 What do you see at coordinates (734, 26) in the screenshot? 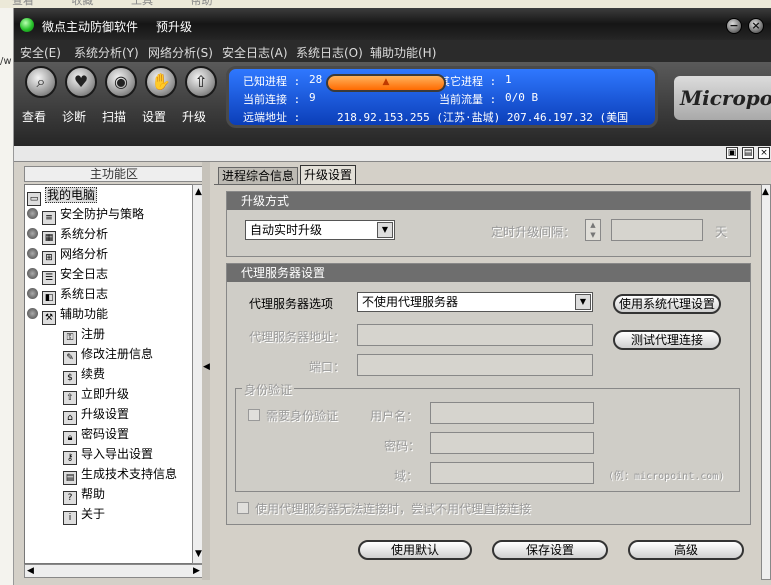
I see `minimize-button: −` at bounding box center [734, 26].